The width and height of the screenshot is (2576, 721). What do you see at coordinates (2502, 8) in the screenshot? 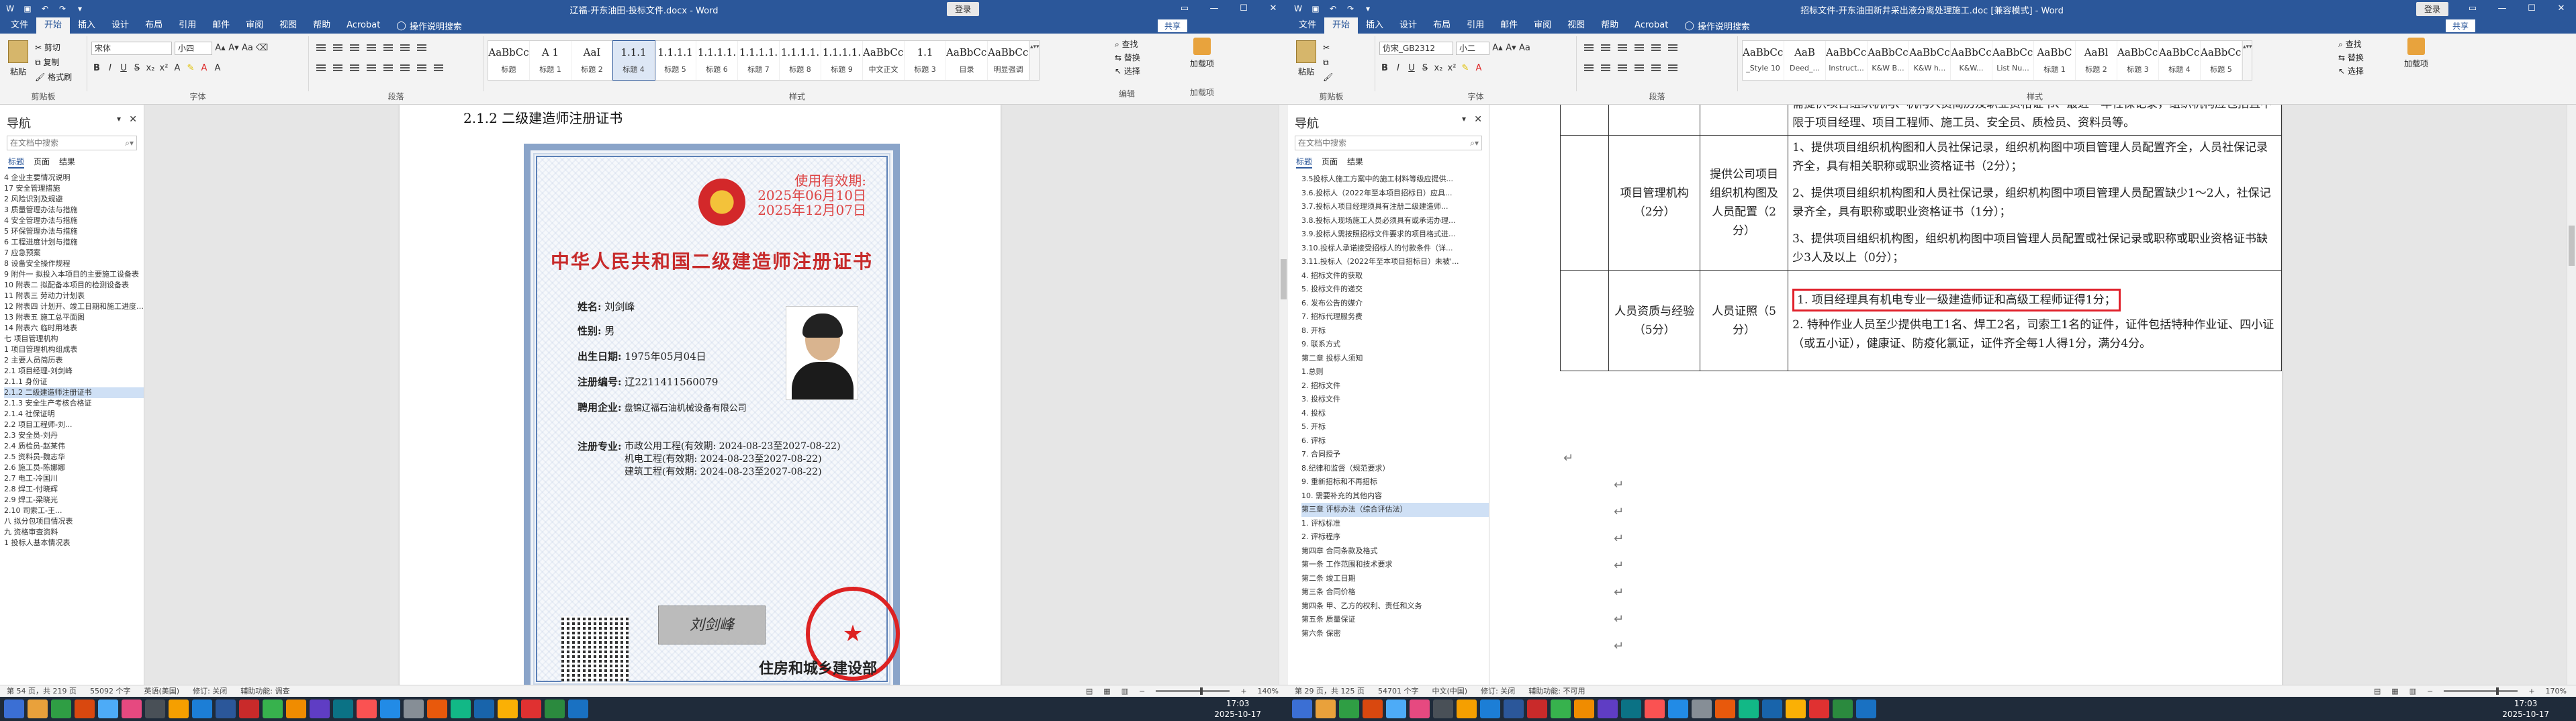
I see `minimize-icon: —` at bounding box center [2502, 8].